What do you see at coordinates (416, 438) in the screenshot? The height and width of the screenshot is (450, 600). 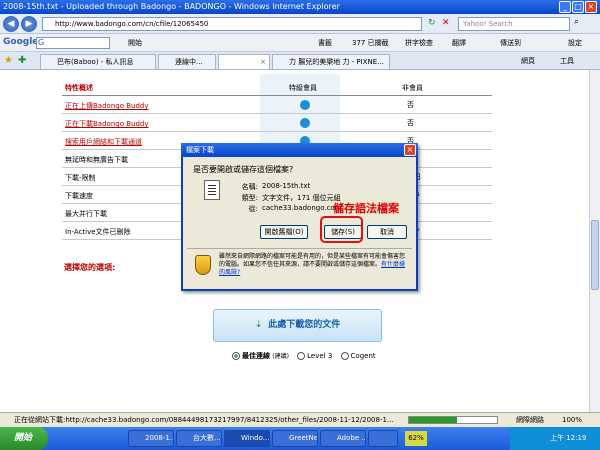 I see `battery-indicator: 62%` at bounding box center [416, 438].